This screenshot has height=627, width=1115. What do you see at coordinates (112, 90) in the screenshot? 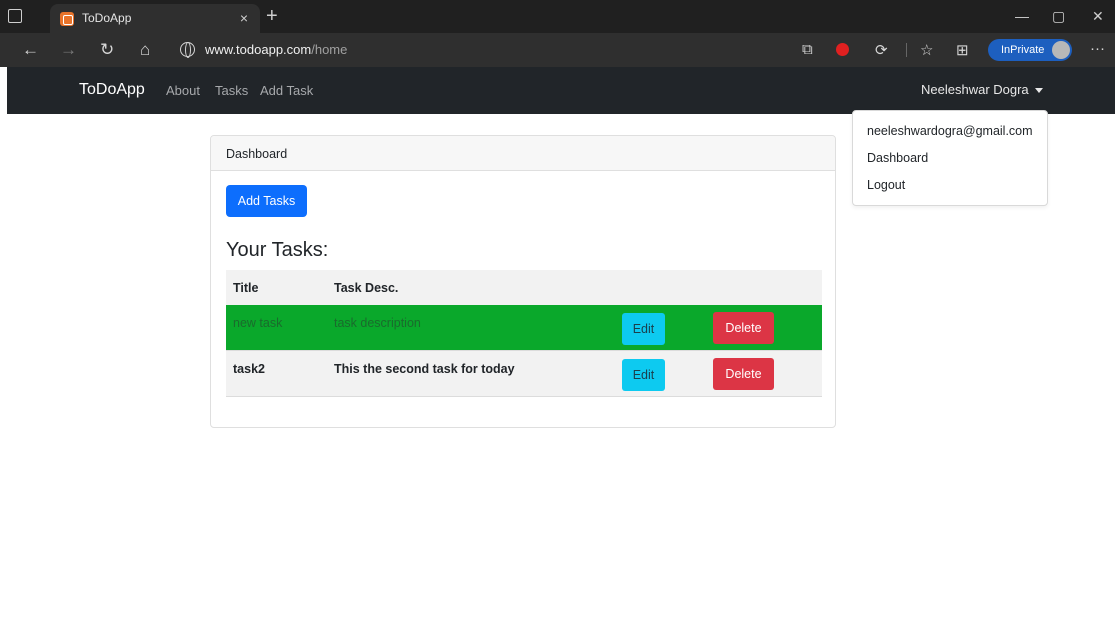
I see `navbar-brand: ToDoApp` at bounding box center [112, 90].